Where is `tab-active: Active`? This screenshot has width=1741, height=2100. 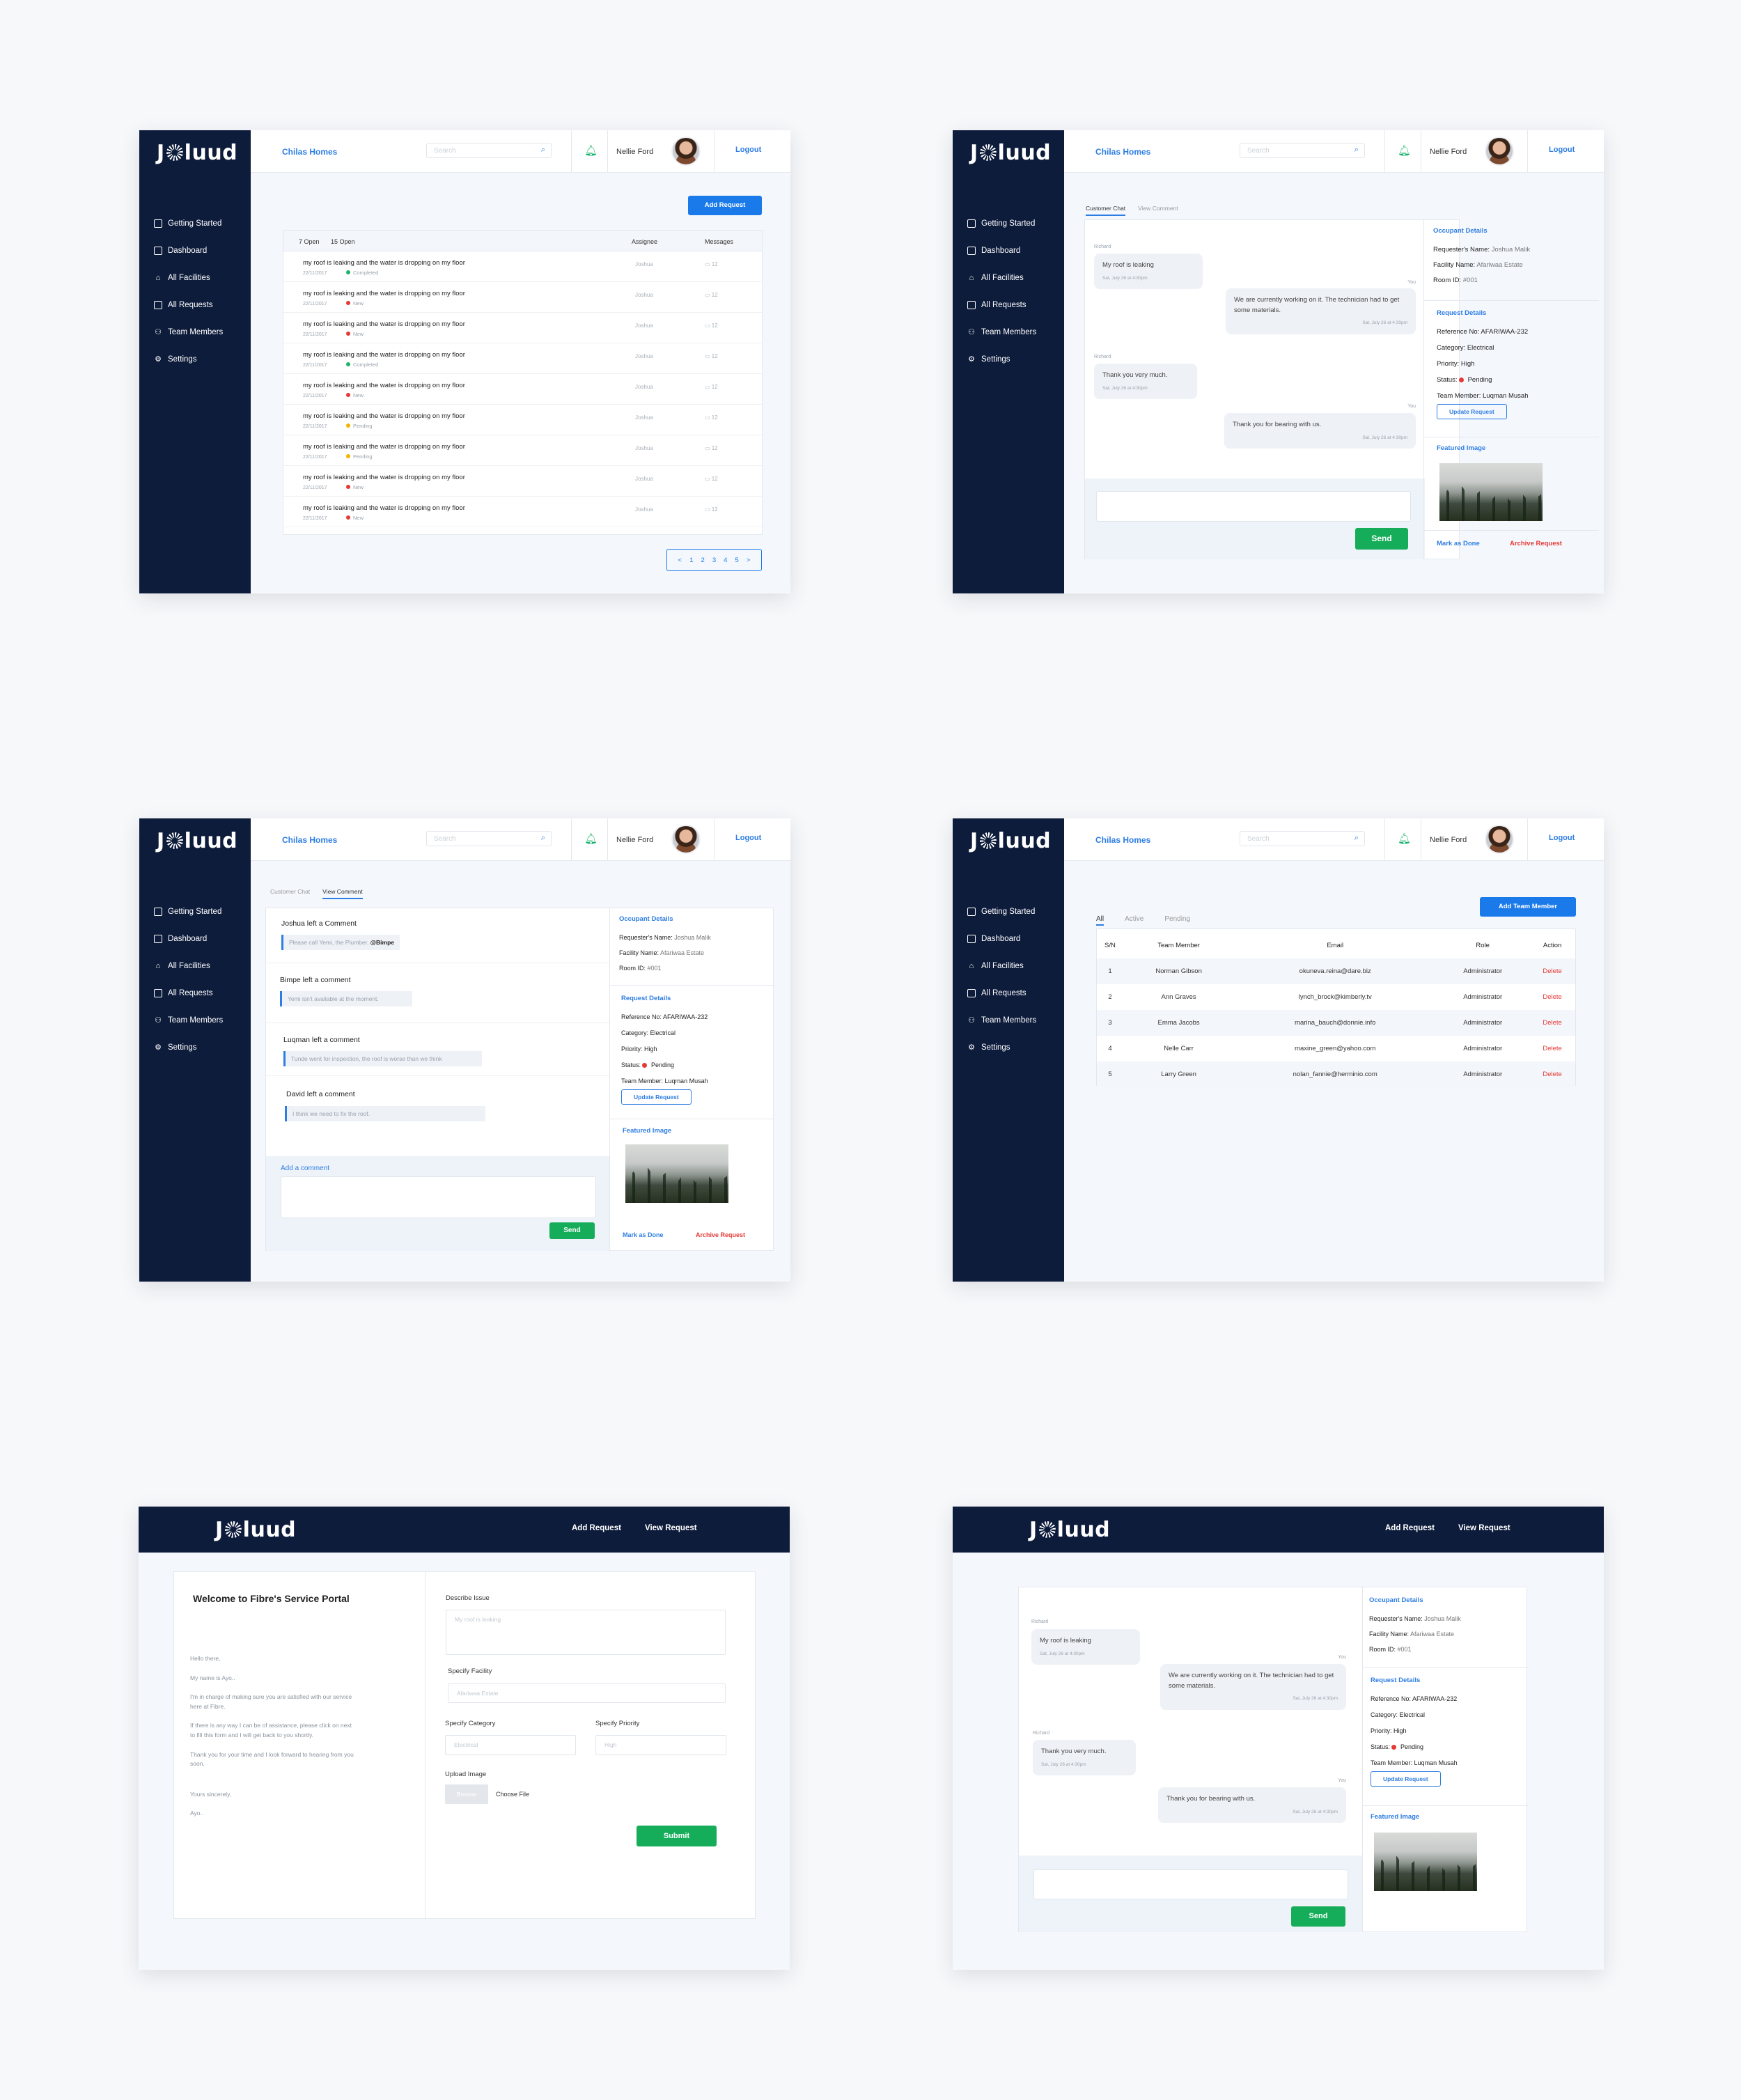
tab-active: Active is located at coordinates (1134, 921).